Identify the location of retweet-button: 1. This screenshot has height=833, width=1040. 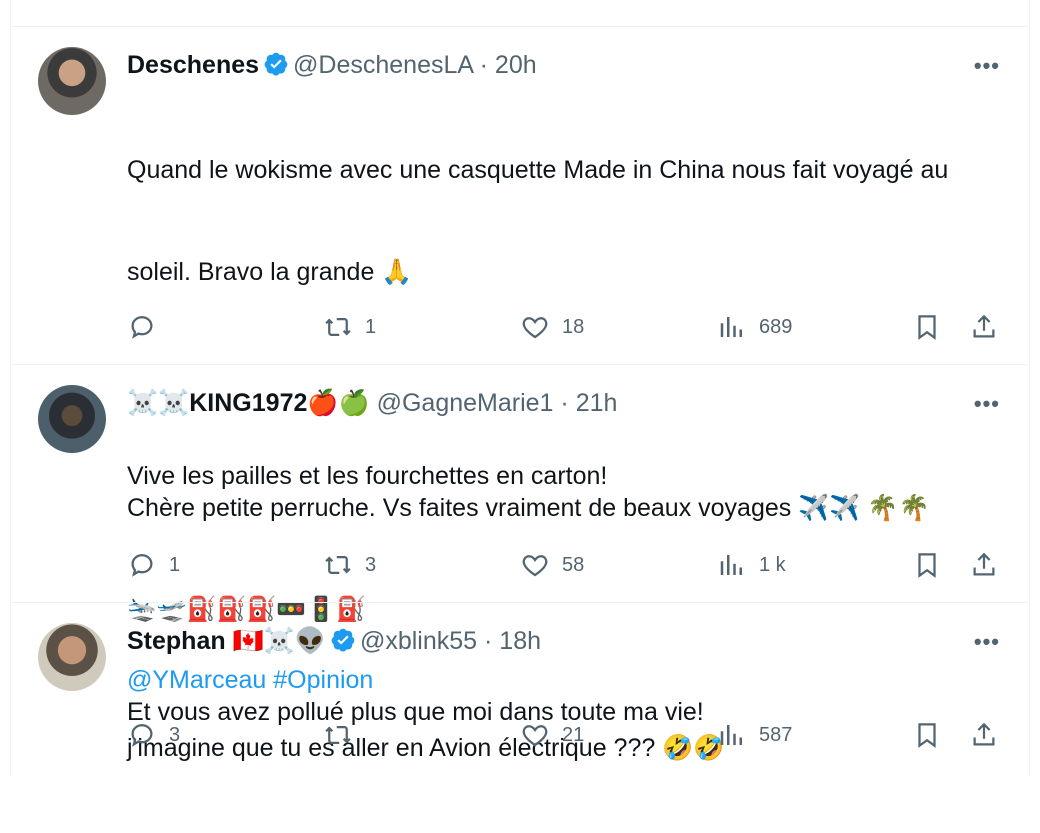
(349, 327).